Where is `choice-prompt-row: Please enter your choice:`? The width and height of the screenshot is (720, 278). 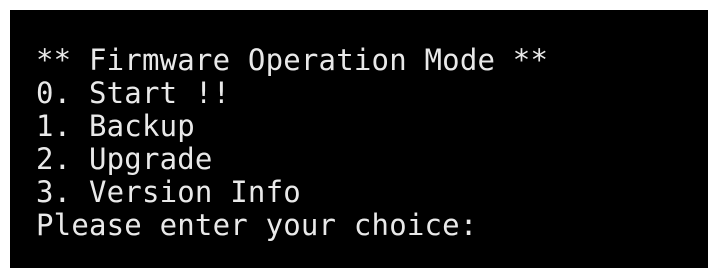 choice-prompt-row: Please enter your choice: is located at coordinates (372, 225).